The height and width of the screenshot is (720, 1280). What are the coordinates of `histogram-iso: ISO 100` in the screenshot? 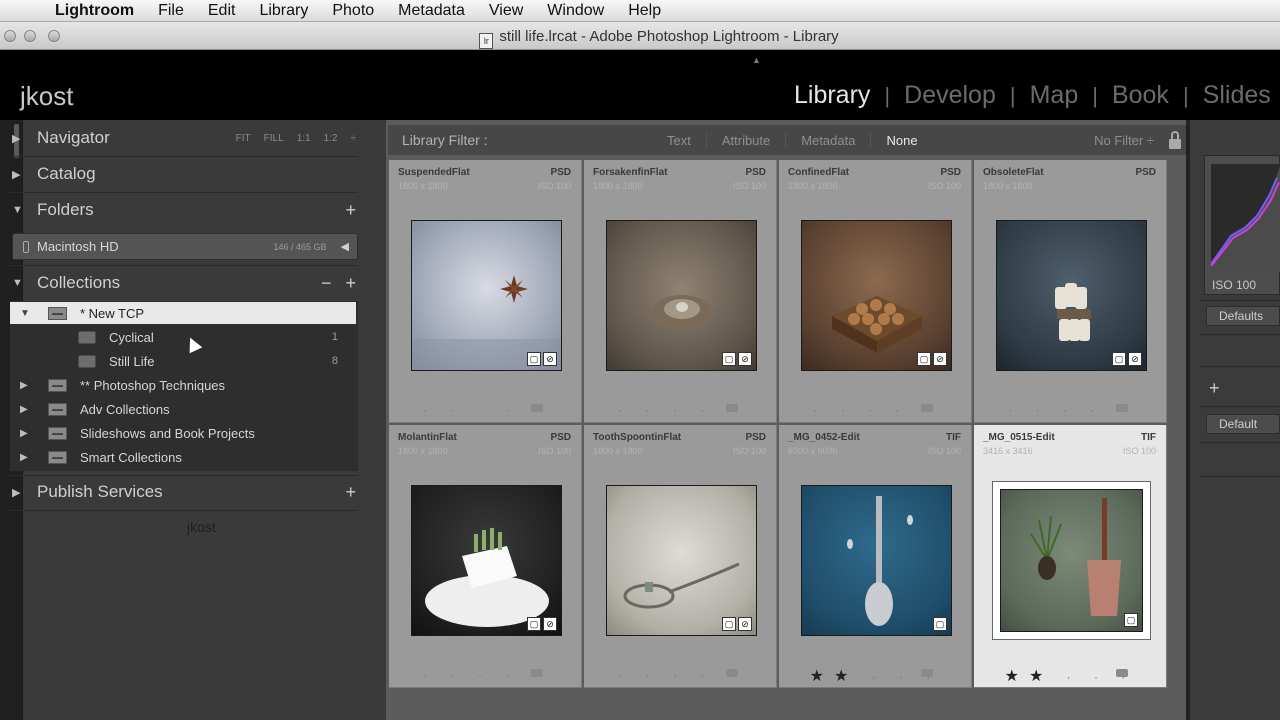 It's located at (1234, 285).